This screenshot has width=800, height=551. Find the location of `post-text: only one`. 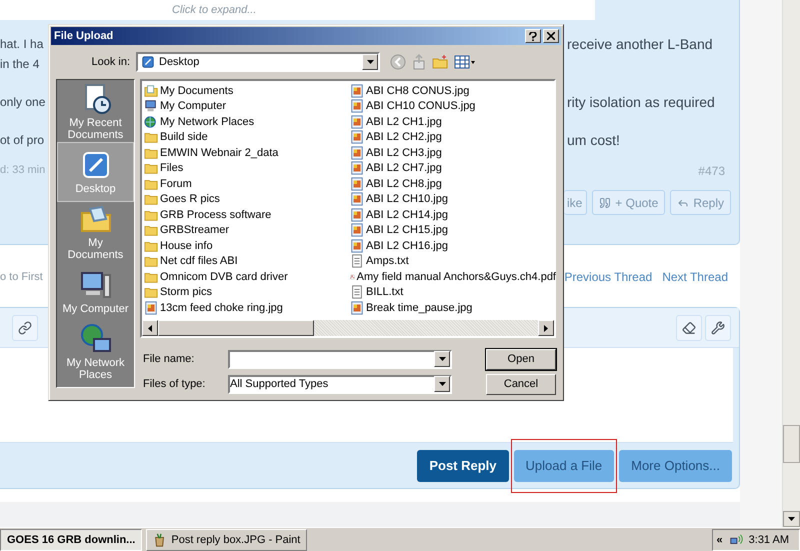

post-text: only one is located at coordinates (23, 102).